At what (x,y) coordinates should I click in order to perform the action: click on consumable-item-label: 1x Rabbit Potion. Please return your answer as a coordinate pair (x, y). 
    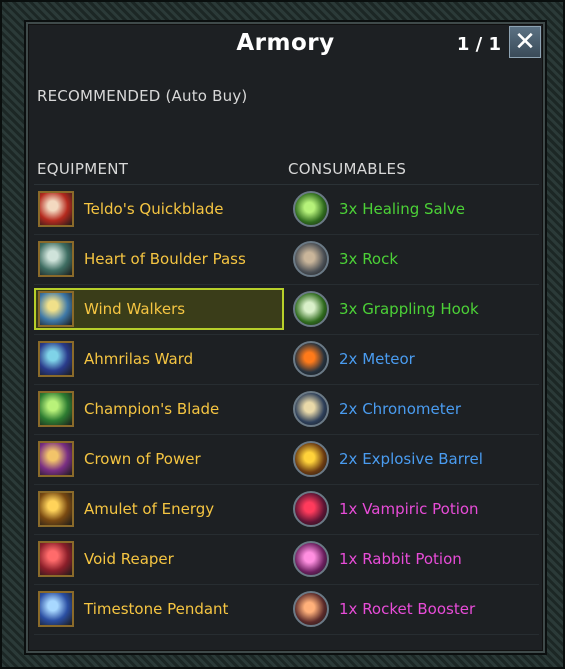
    Looking at the image, I should click on (400, 559).